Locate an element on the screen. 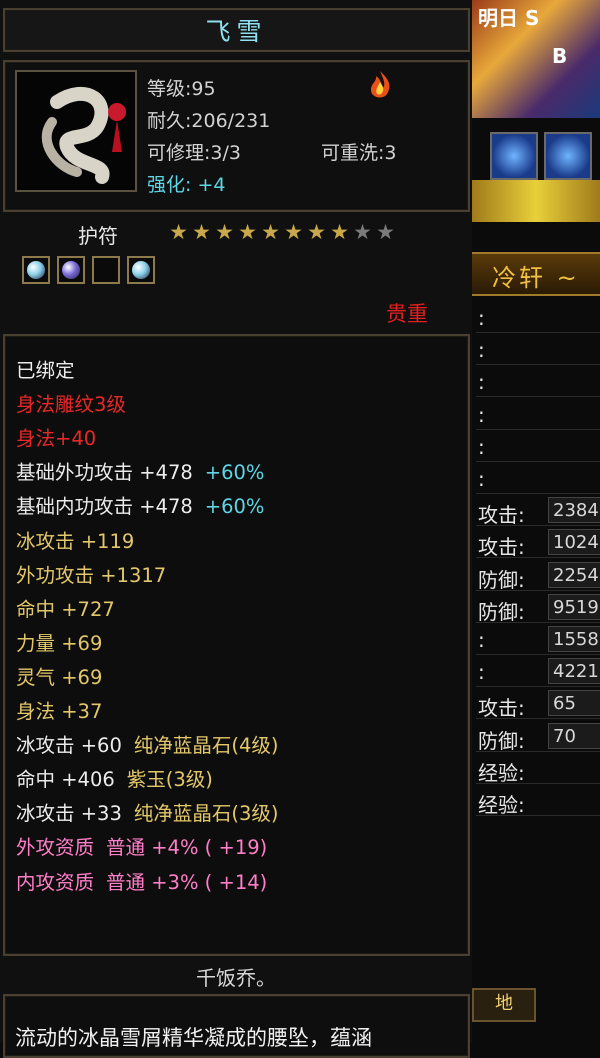 The image size is (600, 1058). attribute-line: 身法 +37 is located at coordinates (59, 709).